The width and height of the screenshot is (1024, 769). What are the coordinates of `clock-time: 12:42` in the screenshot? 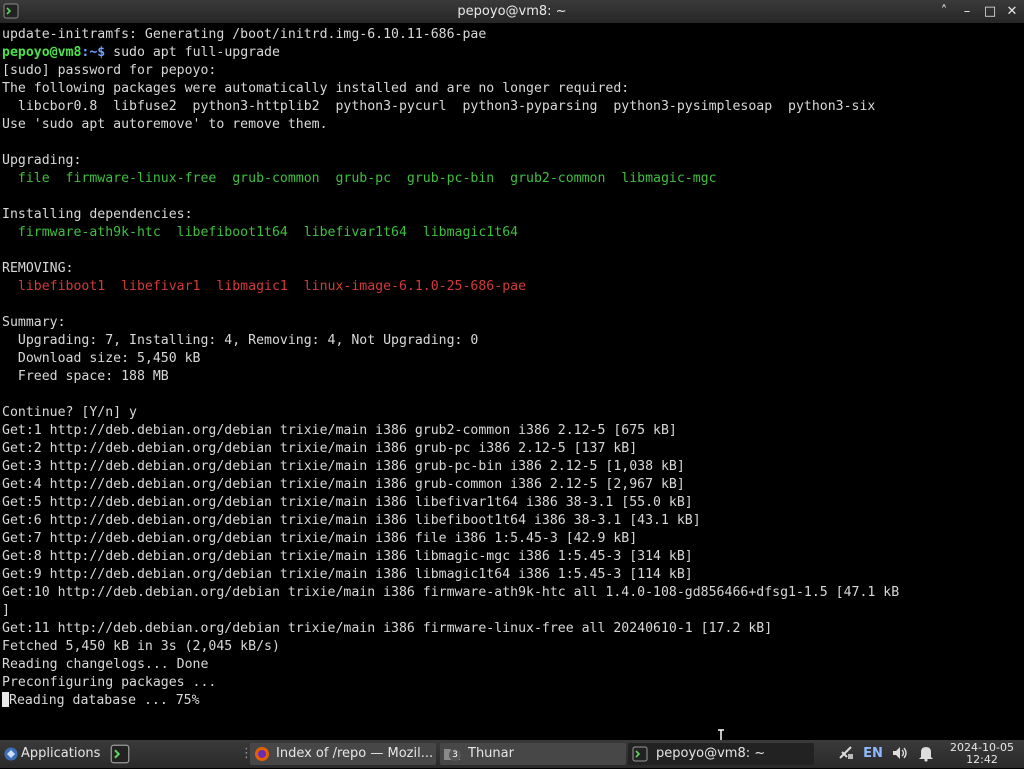 It's located at (982, 759).